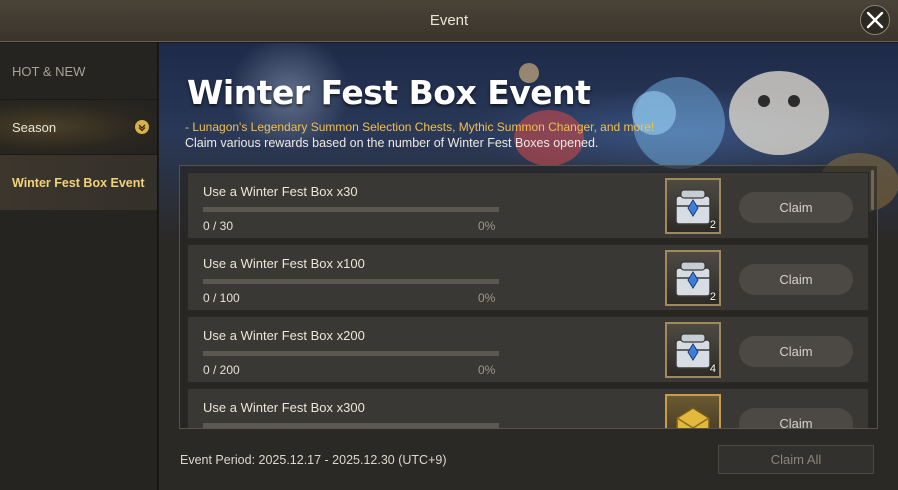 This screenshot has height=490, width=898. I want to click on mission-label: Use a Winter Fest Box x300, so click(284, 407).